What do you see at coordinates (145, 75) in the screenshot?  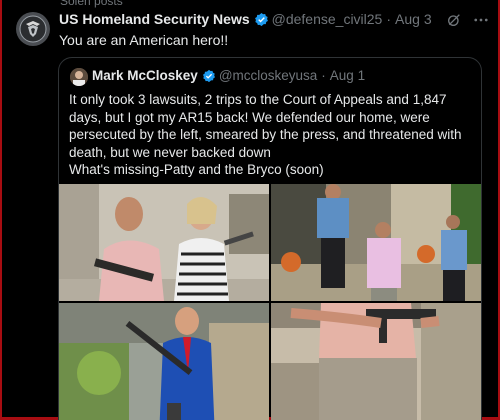 I see `quote-author-name: Mark McCloskey` at bounding box center [145, 75].